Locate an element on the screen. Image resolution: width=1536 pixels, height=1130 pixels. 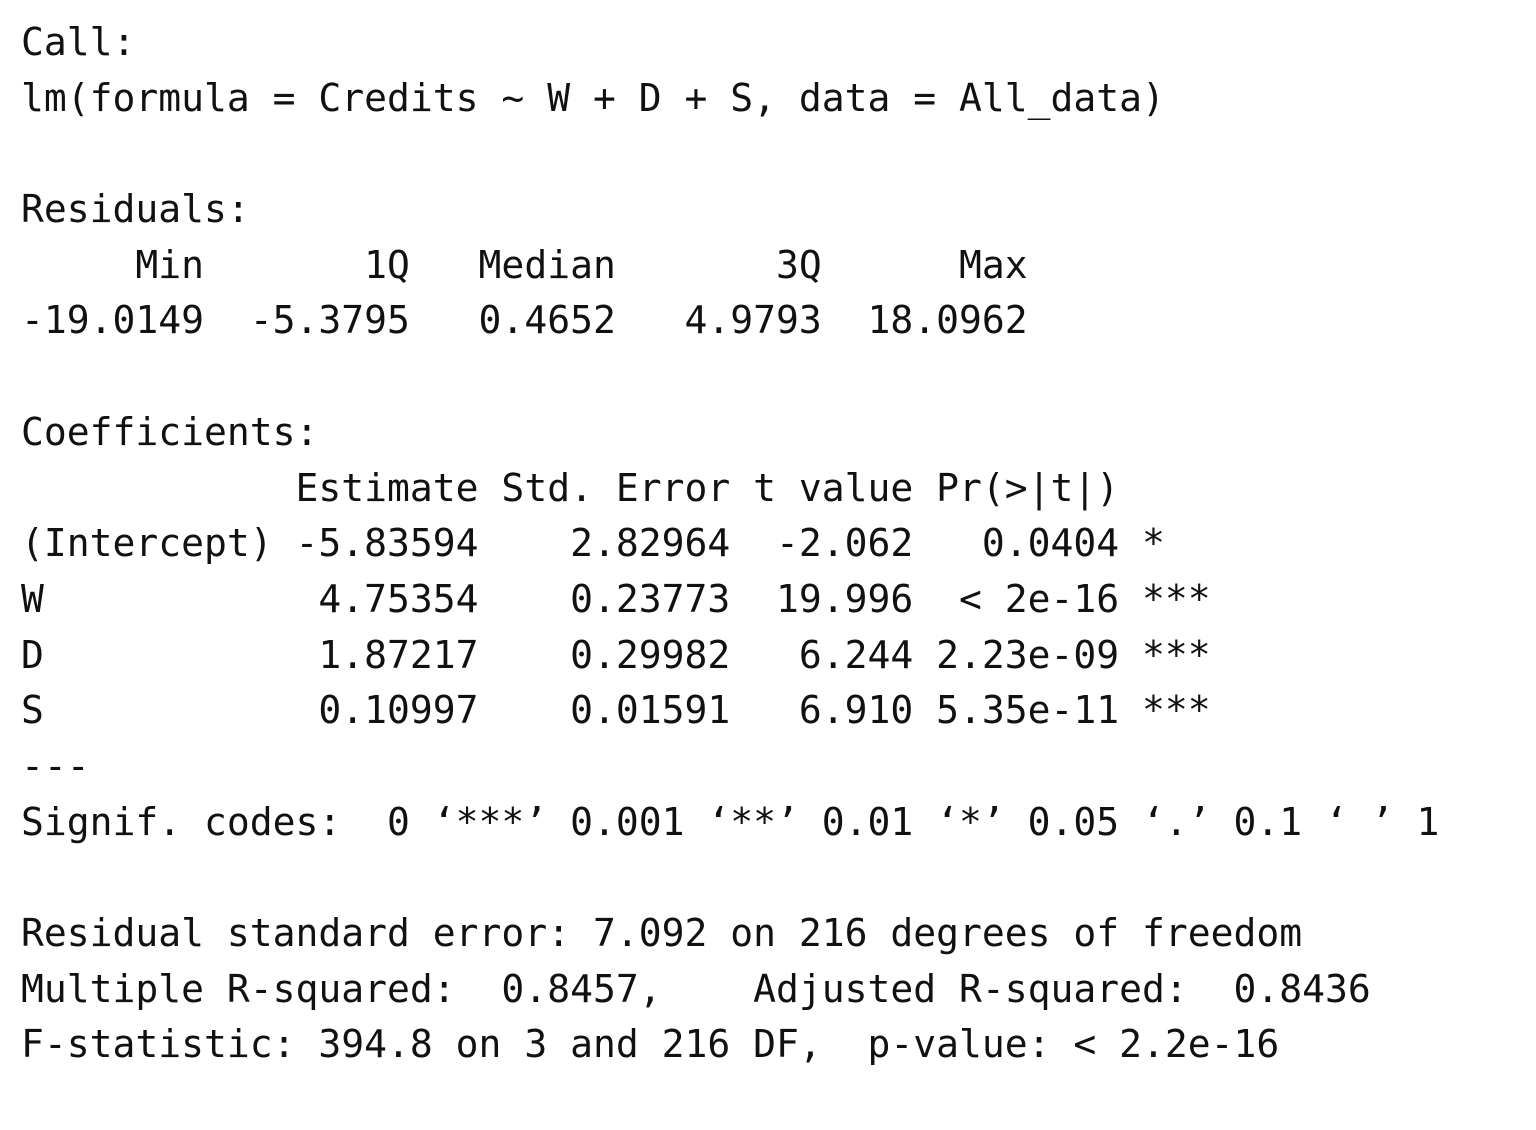
residuals-header: Min 1Q Median 3Q Max is located at coordinates (536, 264).